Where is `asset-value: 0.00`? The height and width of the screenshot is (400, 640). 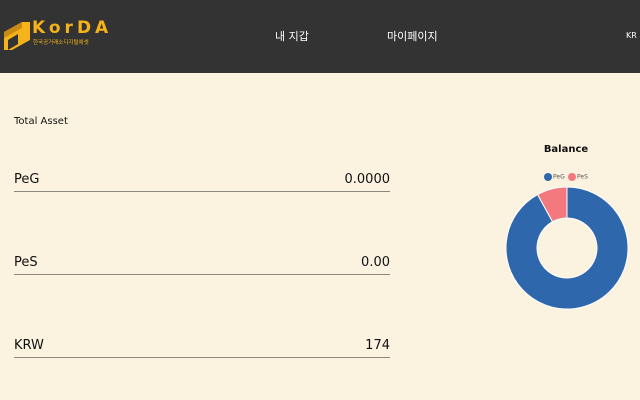
asset-value: 0.00 is located at coordinates (375, 262).